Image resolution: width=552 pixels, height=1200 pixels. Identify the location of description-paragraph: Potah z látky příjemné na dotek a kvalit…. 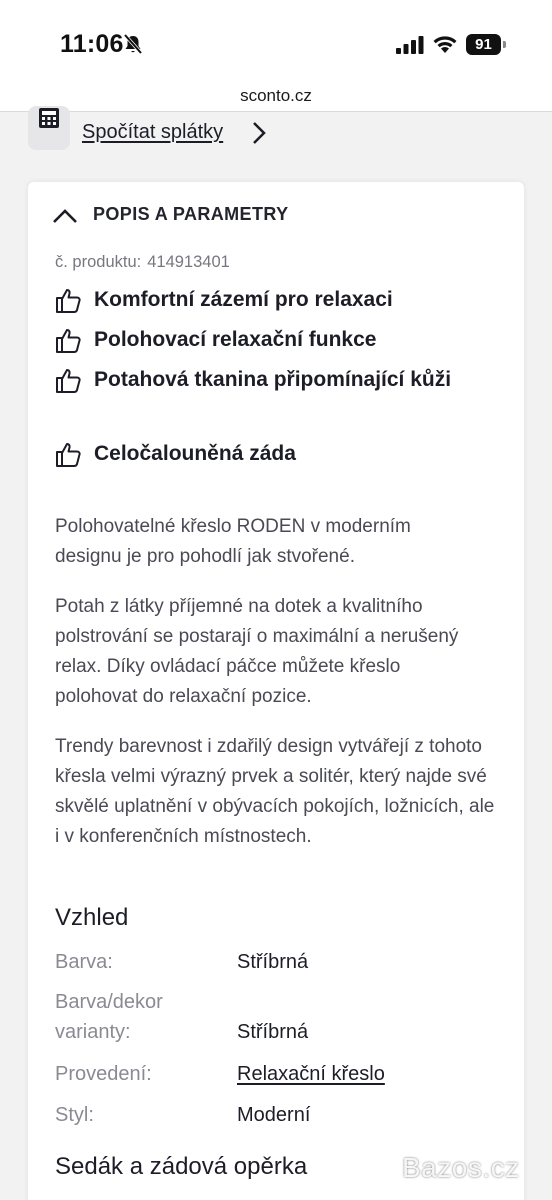
(257, 651).